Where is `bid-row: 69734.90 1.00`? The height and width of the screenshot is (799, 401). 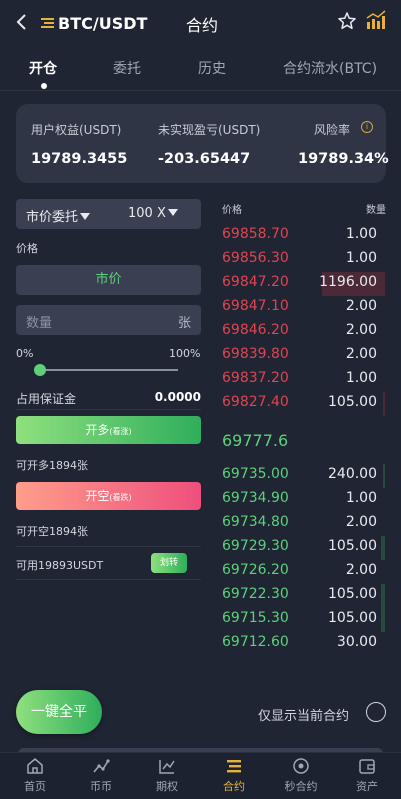
bid-row: 69734.90 1.00 is located at coordinates (299, 500).